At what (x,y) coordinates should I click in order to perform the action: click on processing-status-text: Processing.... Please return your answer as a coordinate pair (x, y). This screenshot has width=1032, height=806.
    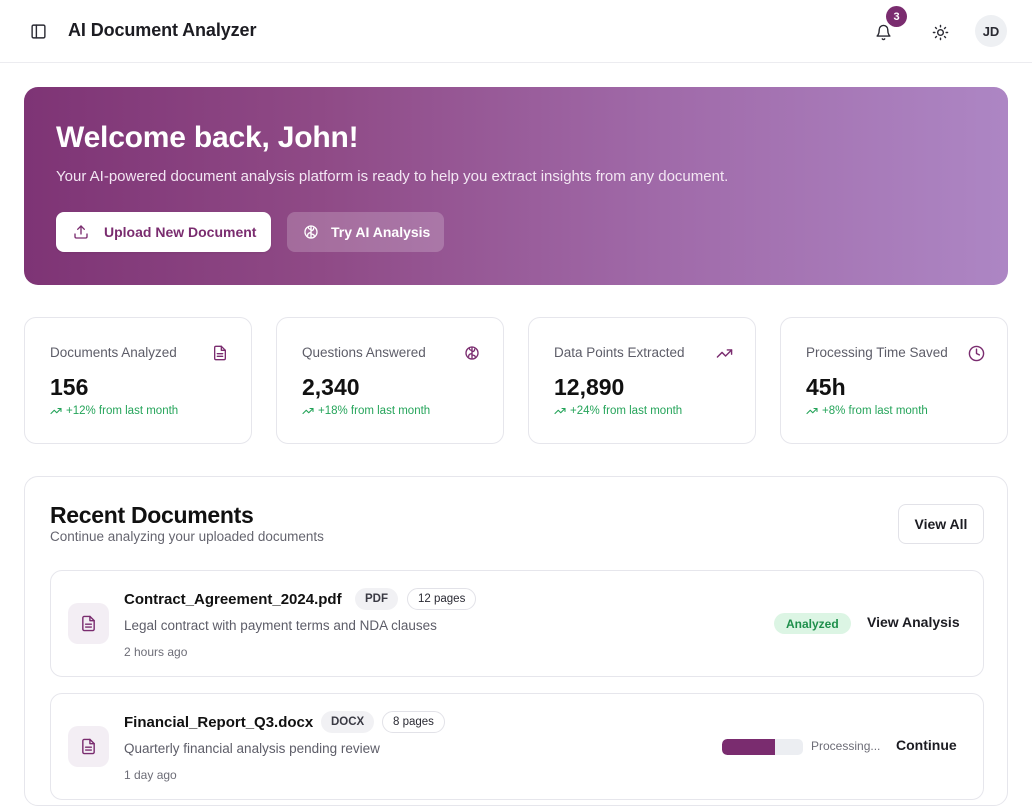
    Looking at the image, I should click on (846, 746).